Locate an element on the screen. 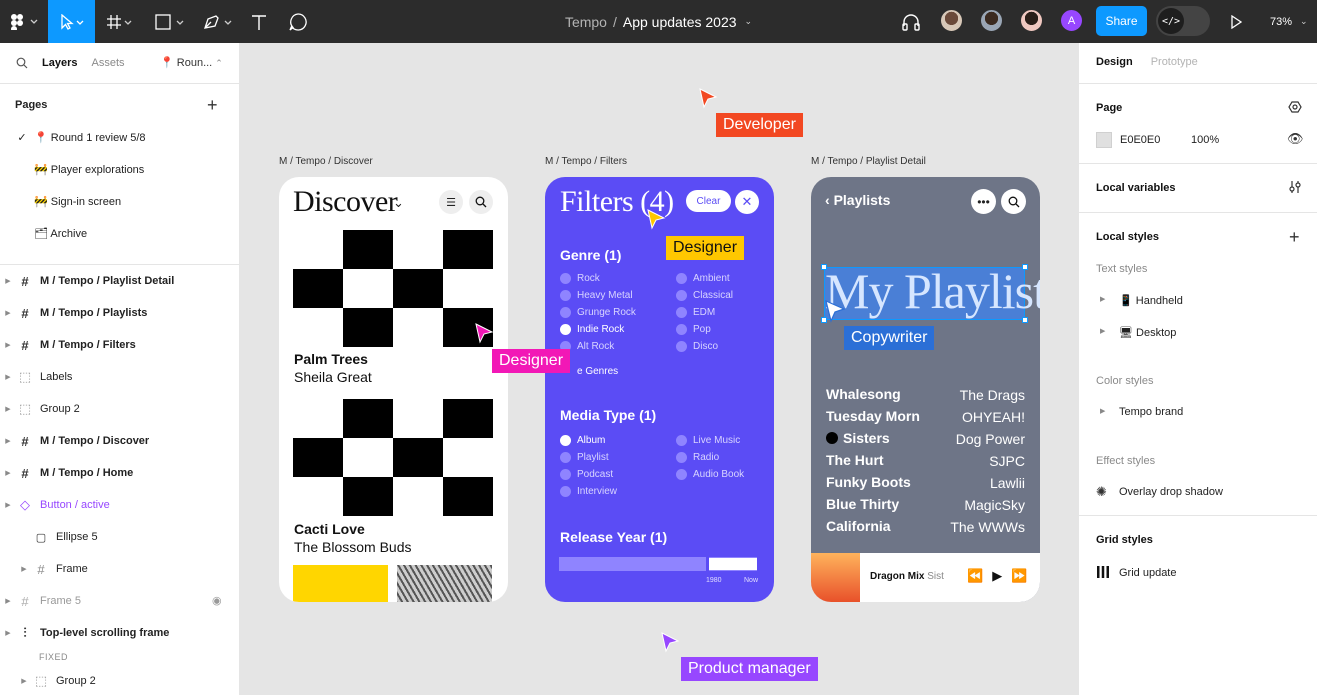  page-color-hex: E0E0E0 is located at coordinates (1140, 140).